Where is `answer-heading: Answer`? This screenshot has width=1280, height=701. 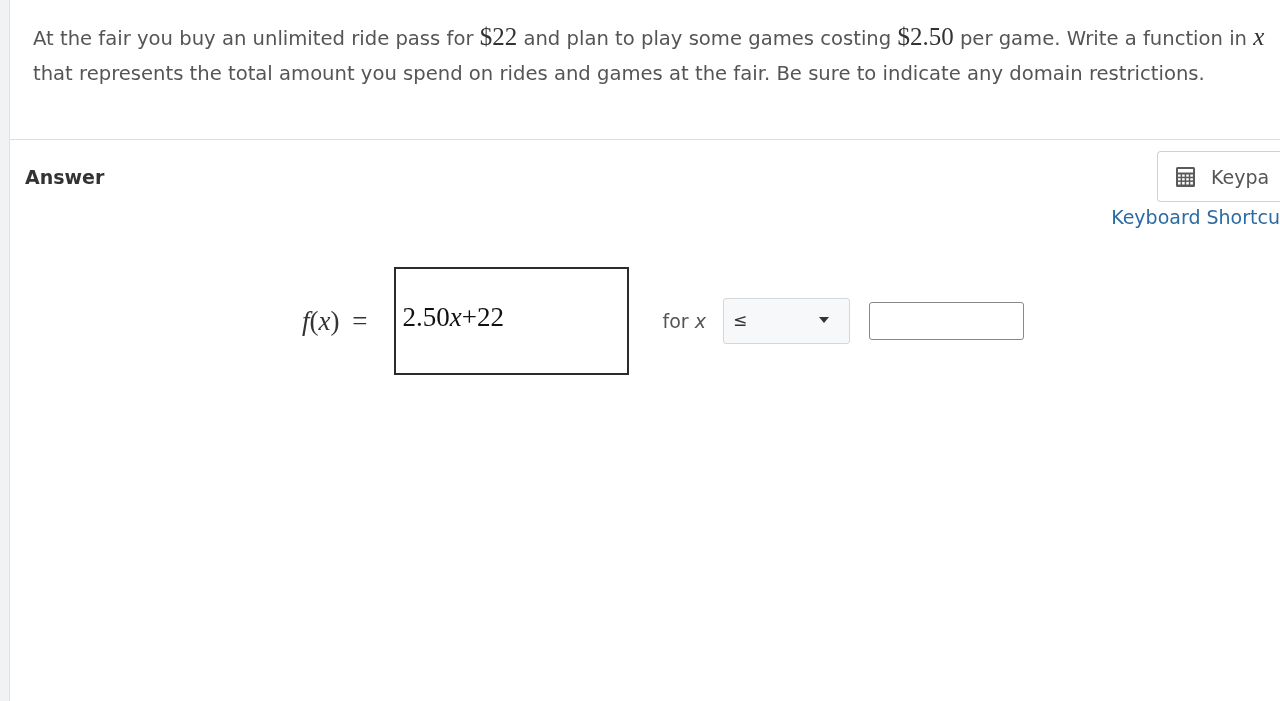 answer-heading: Answer is located at coordinates (65, 177).